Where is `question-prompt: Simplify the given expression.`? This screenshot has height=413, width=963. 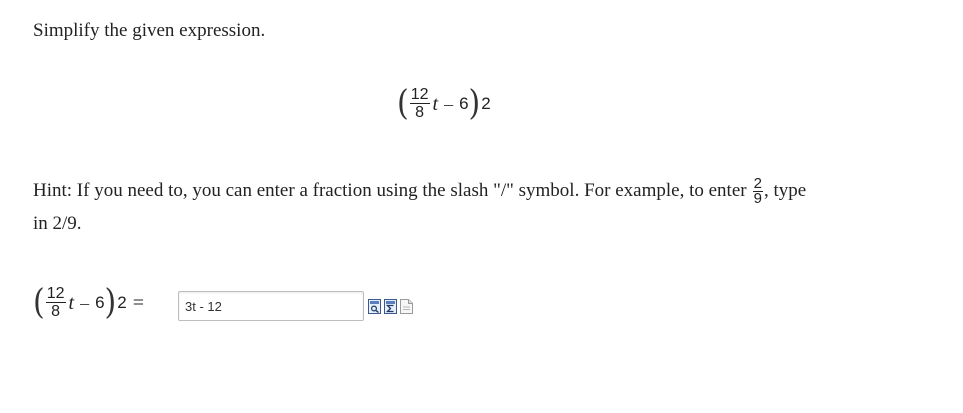
question-prompt: Simplify the given expression. is located at coordinates (149, 30).